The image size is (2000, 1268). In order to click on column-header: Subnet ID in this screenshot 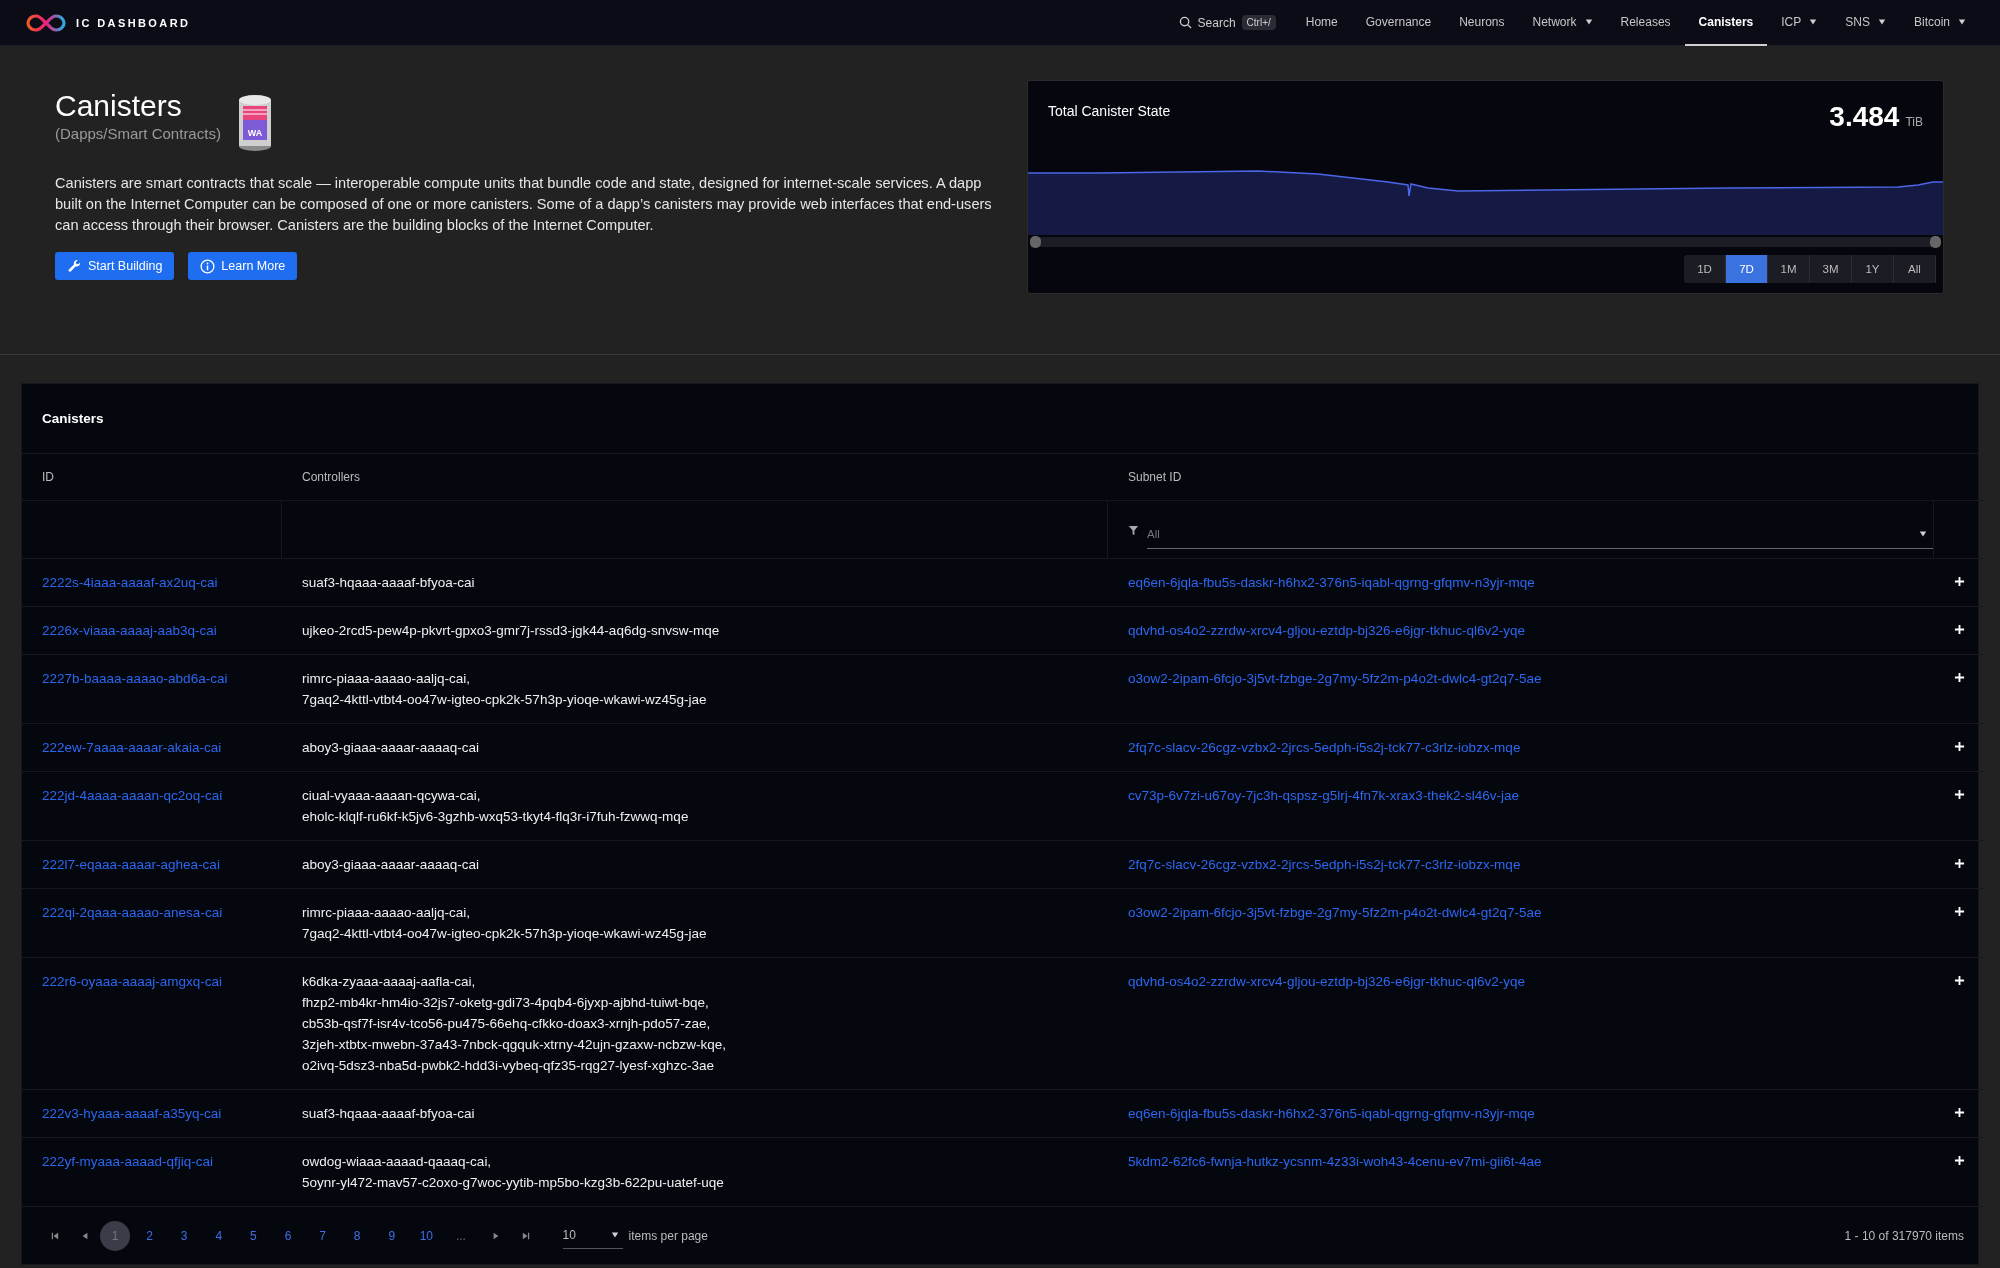, I will do `click(1155, 477)`.